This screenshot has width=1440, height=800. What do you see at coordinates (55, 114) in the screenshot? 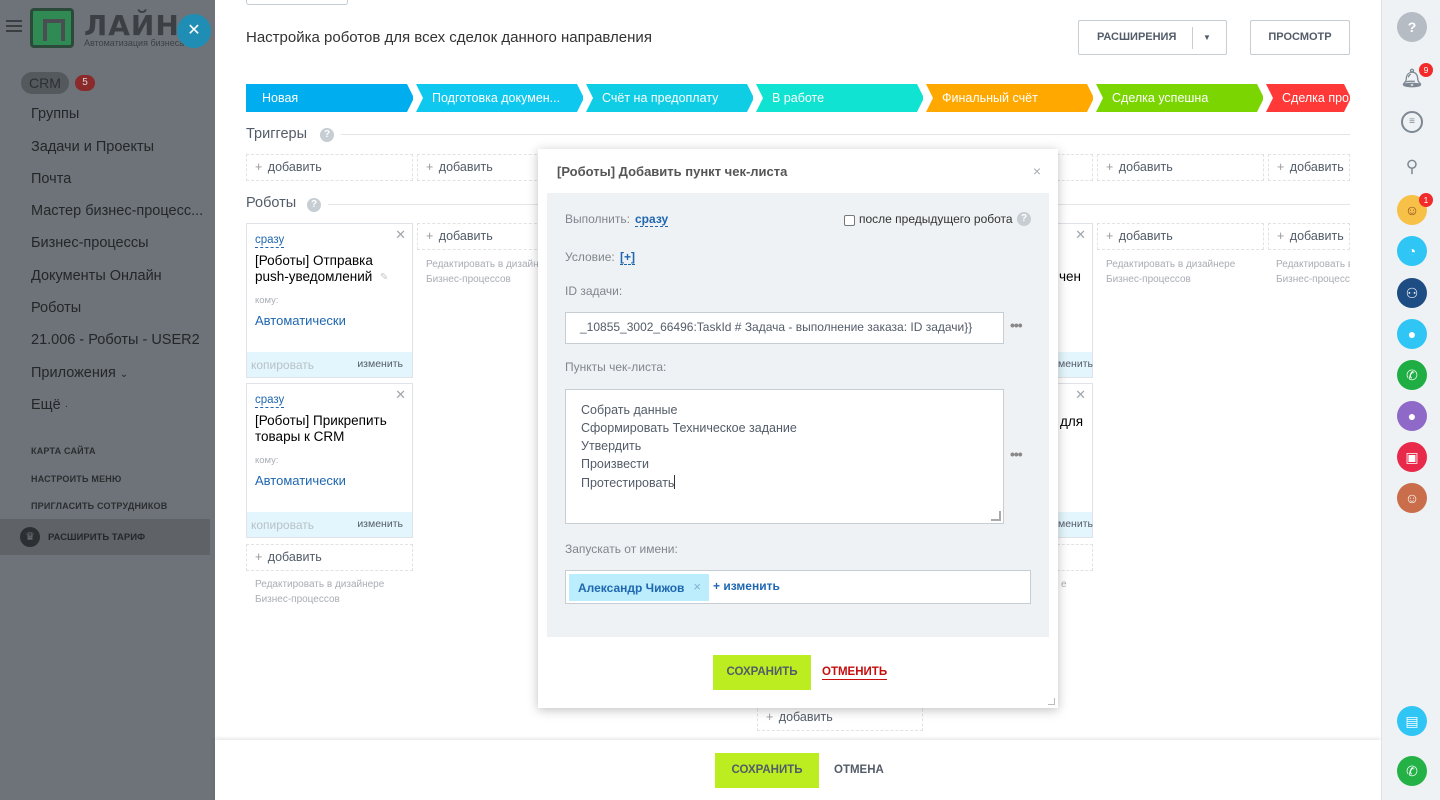
I see `sidebar-item-groups: Группы` at bounding box center [55, 114].